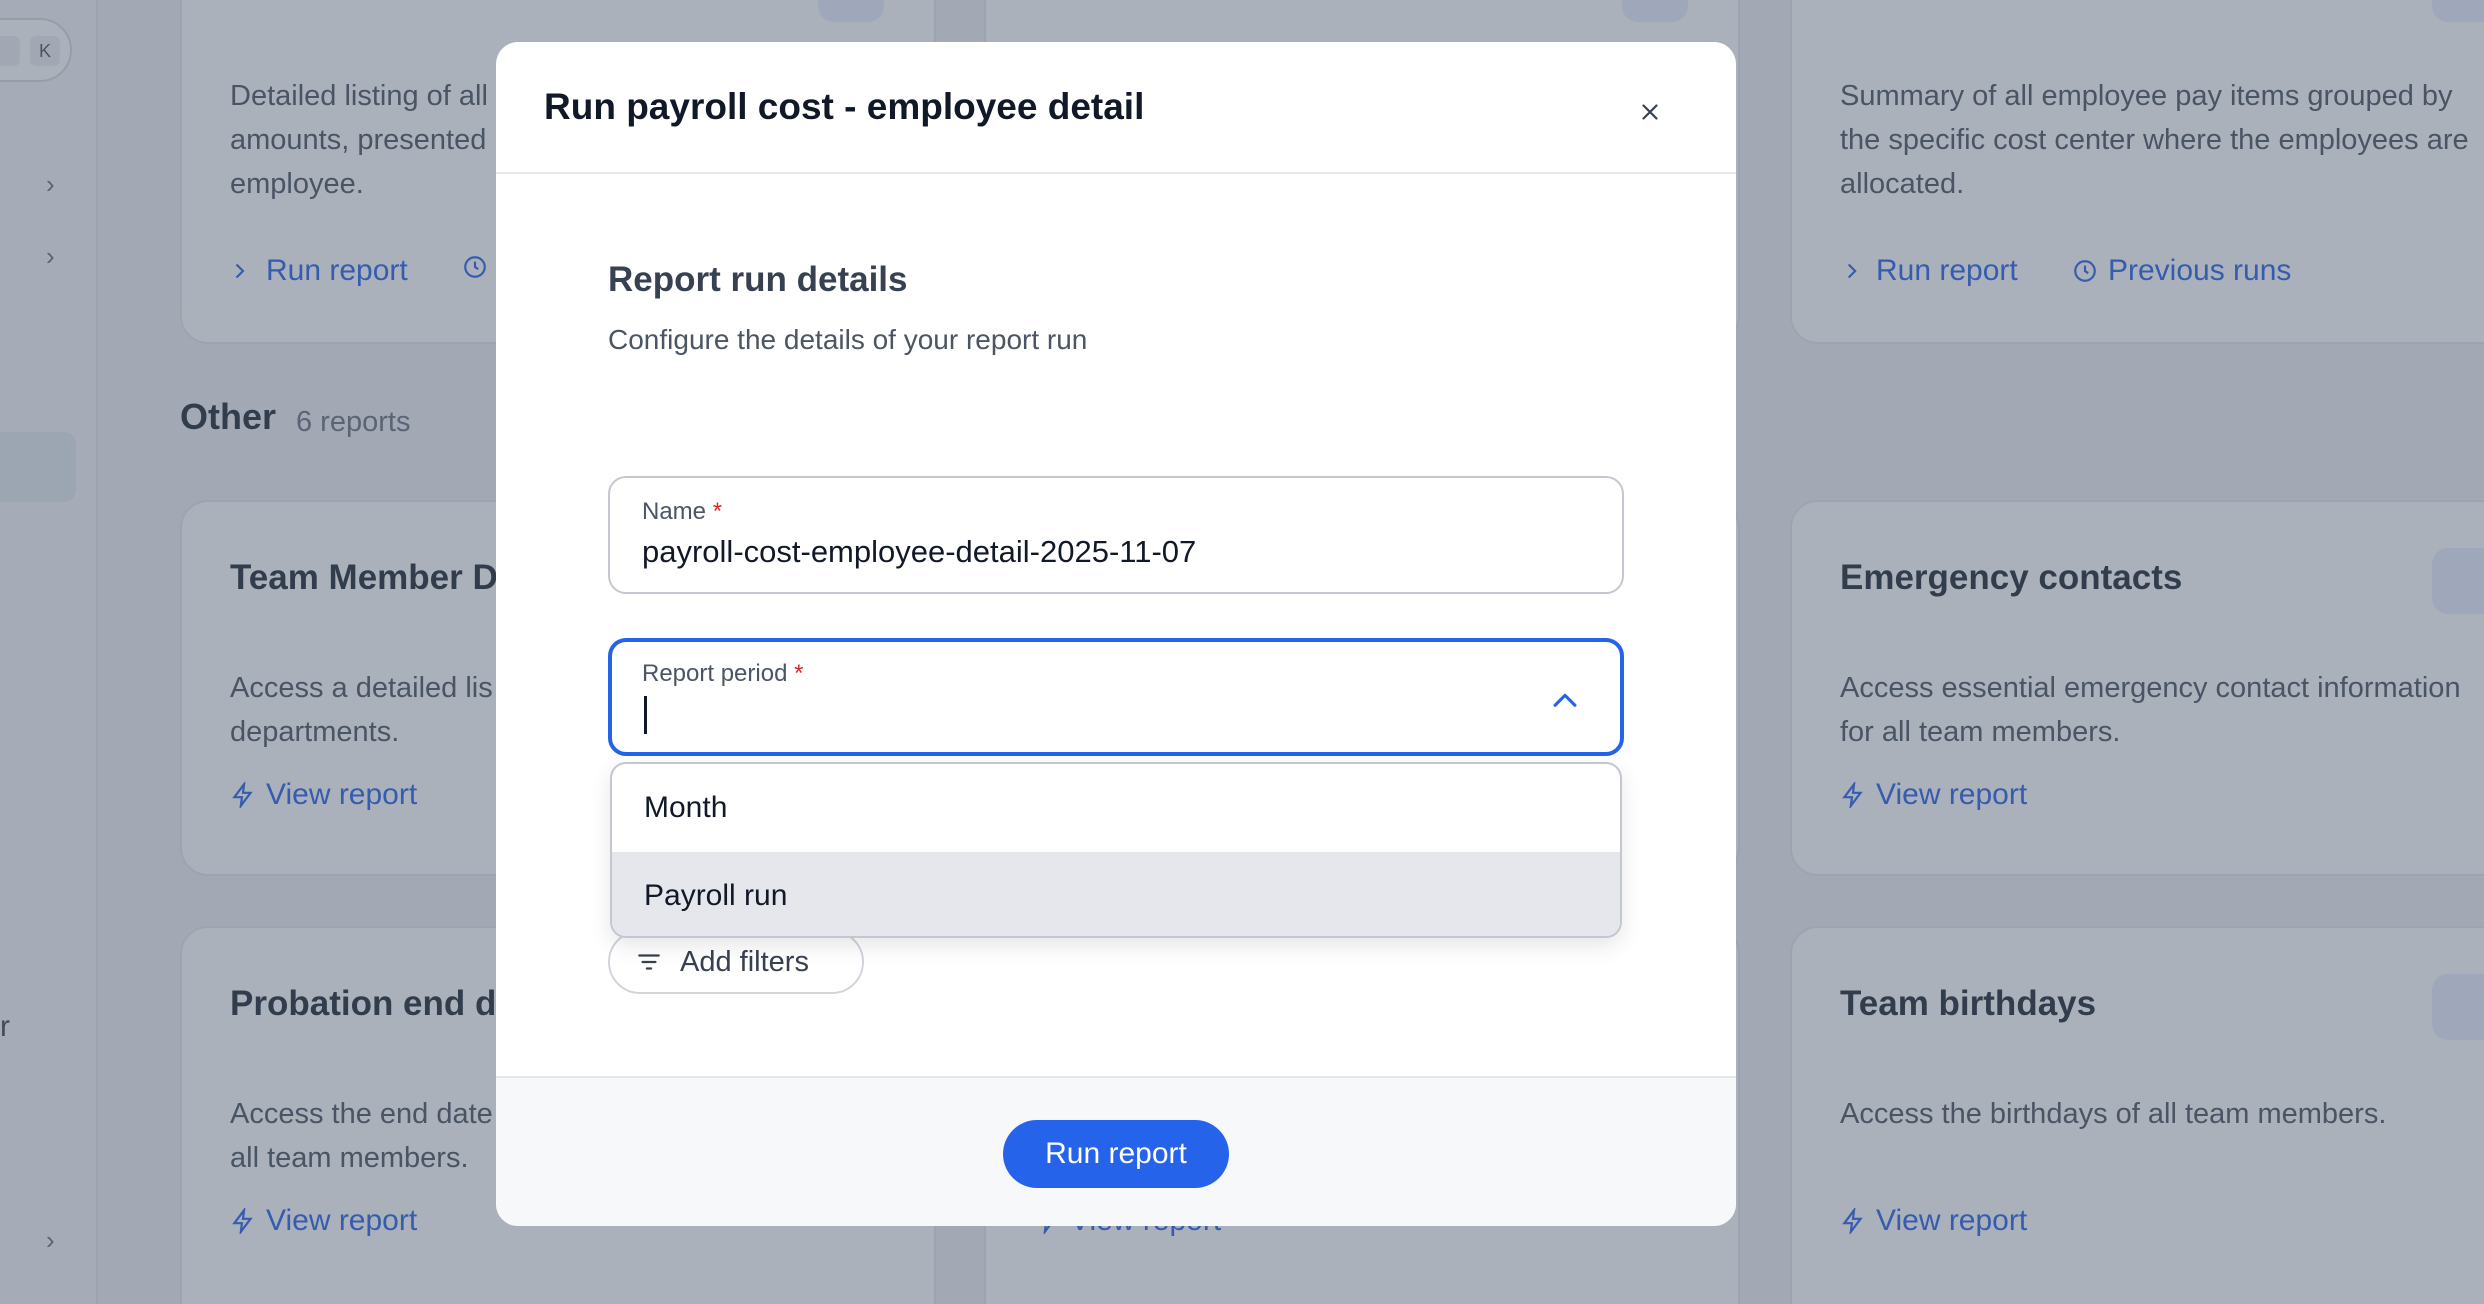  Describe the element at coordinates (1116, 808) in the screenshot. I see `option-month: Month` at that location.